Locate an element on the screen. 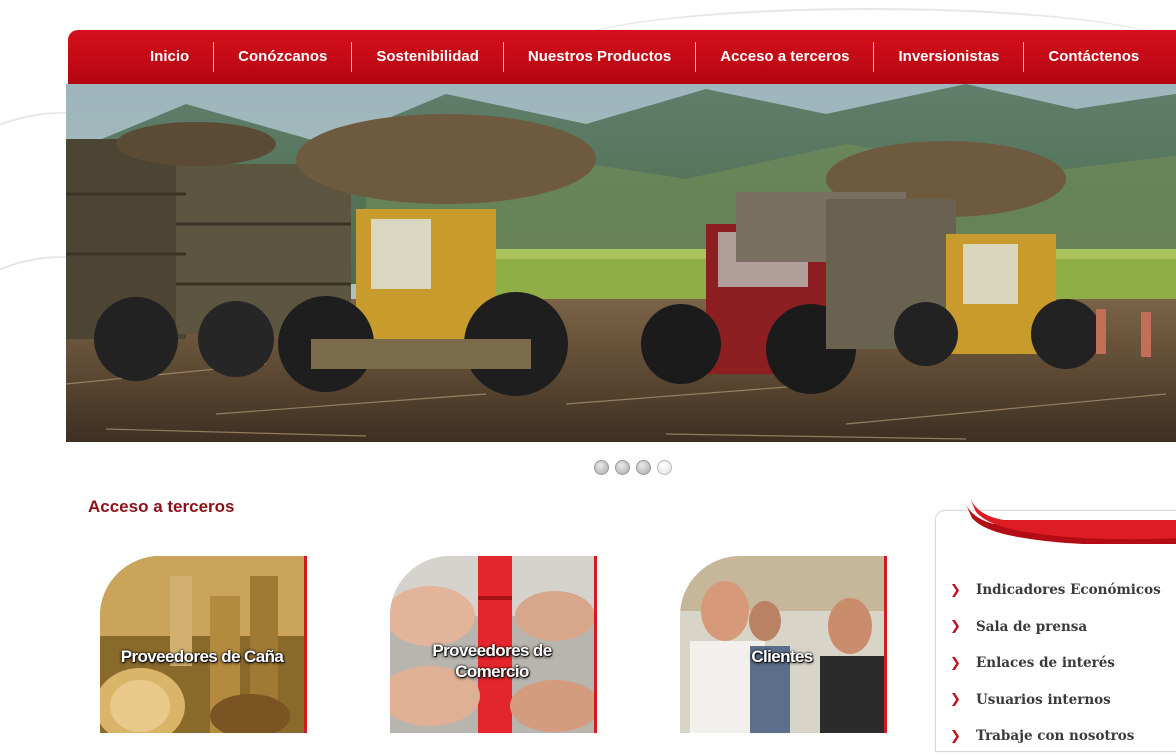 The image size is (1176, 755). sidebar-item-sala-de-prensa: ❯ Sala de prensa is located at coordinates (1055, 627).